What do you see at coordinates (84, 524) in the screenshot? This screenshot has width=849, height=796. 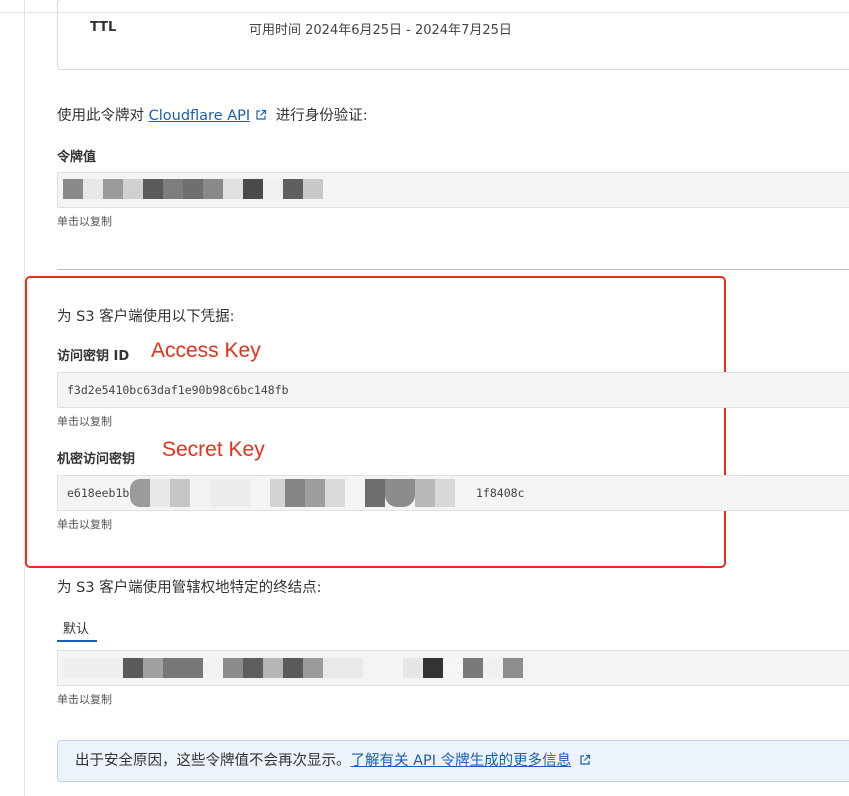 I see `secret-key-copy-hint: 单击以复制` at bounding box center [84, 524].